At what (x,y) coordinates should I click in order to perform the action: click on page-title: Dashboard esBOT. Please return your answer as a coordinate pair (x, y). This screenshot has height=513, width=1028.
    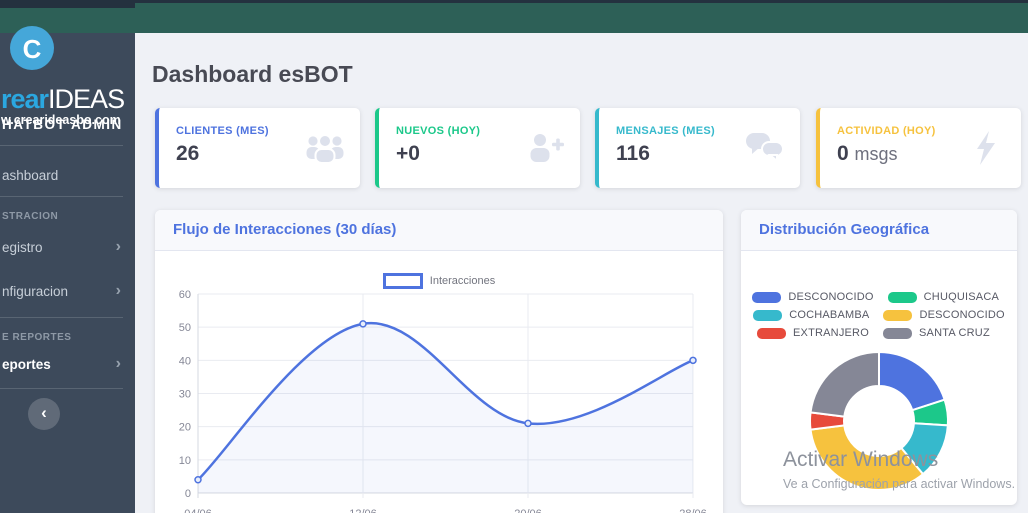
    Looking at the image, I should click on (252, 74).